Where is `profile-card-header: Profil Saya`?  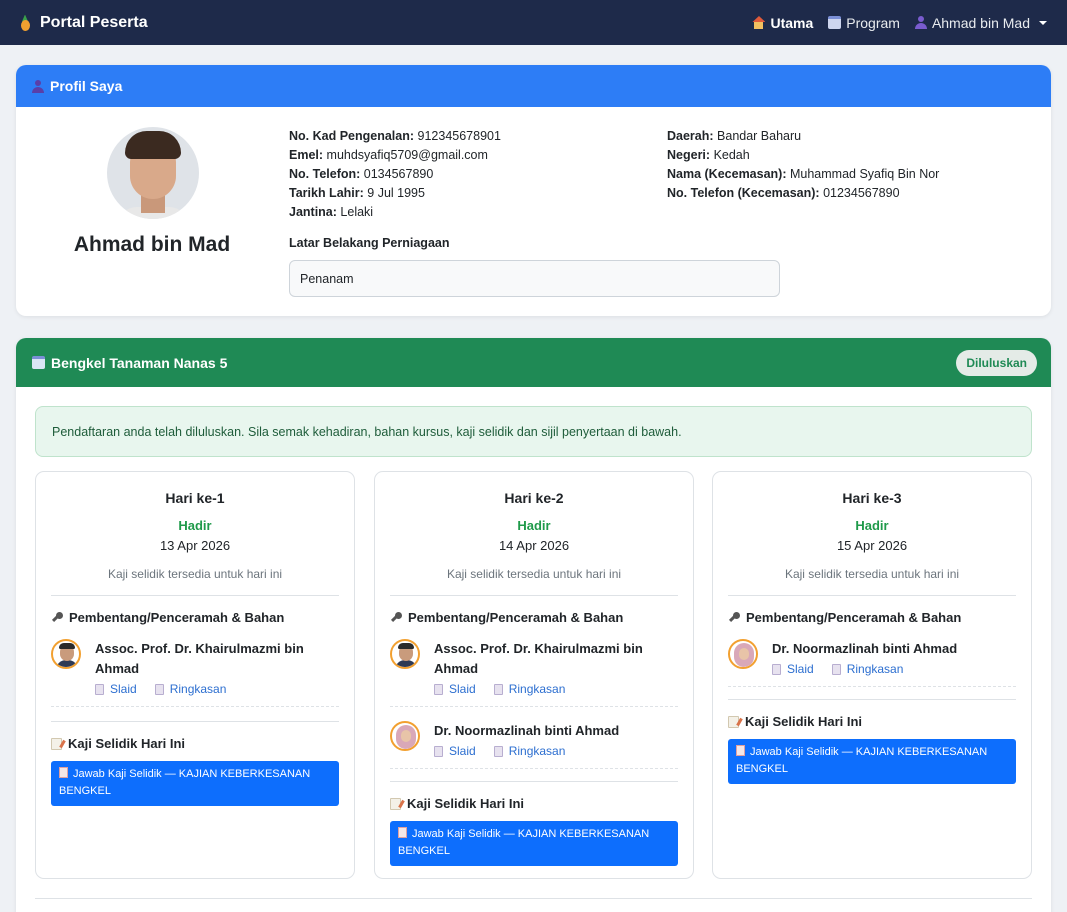 profile-card-header: Profil Saya is located at coordinates (533, 86).